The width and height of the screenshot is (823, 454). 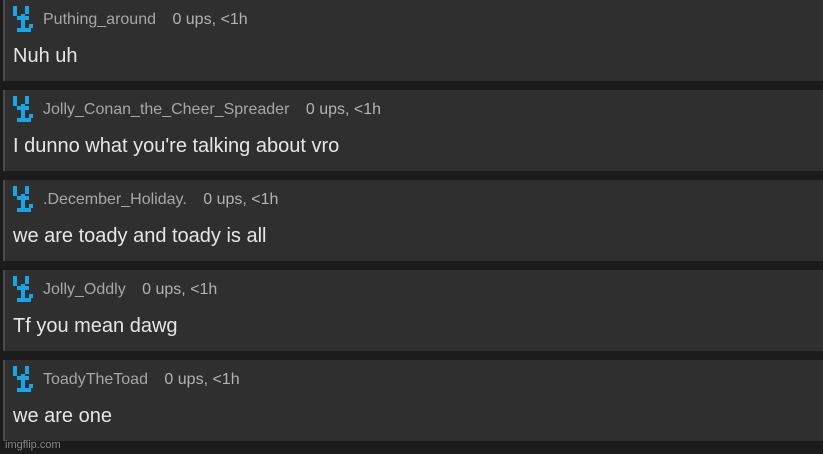 I want to click on username-link: Jolly_Oddly, so click(x=84, y=289).